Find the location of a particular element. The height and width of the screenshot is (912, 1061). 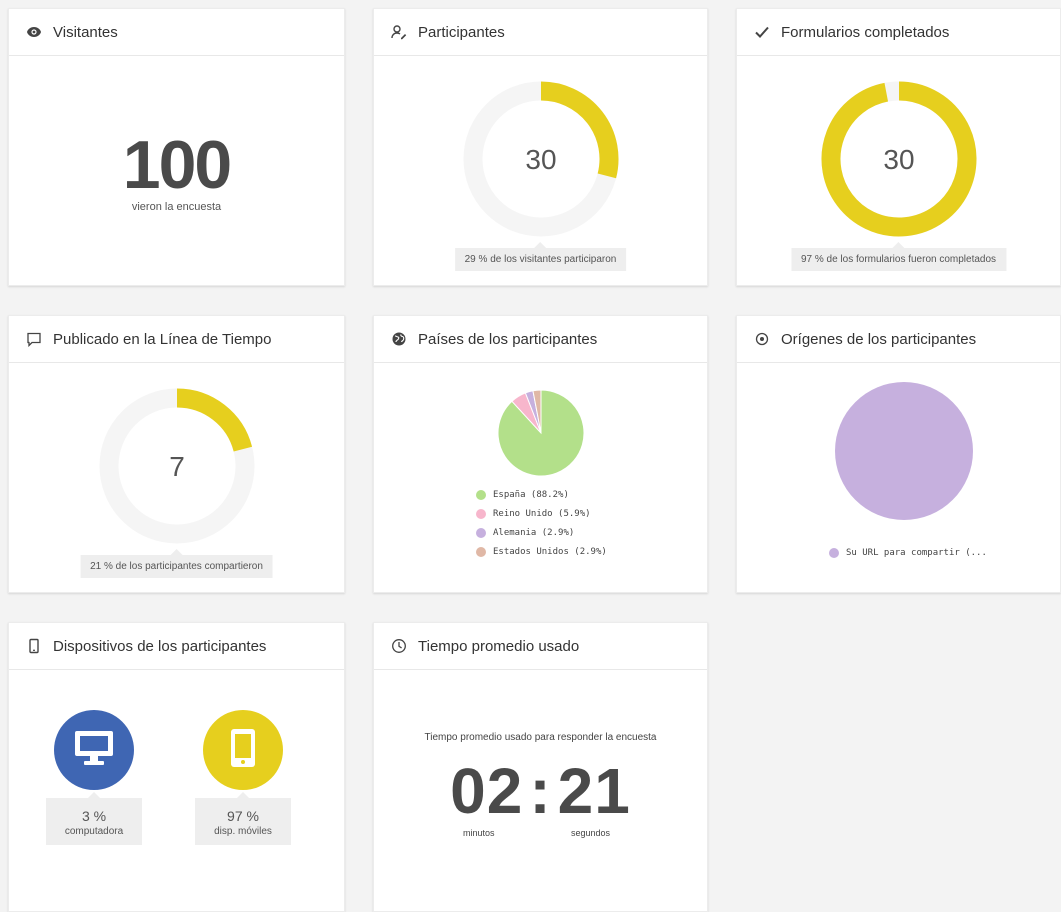

globe-icon is located at coordinates (399, 339).